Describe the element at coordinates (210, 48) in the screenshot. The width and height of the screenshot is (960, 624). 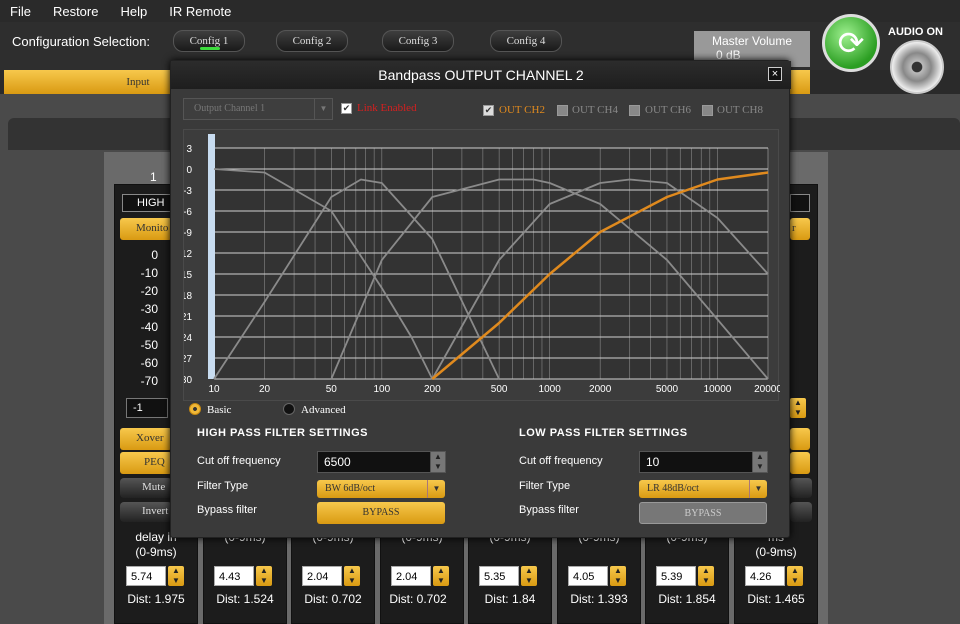
I see `active-led` at that location.